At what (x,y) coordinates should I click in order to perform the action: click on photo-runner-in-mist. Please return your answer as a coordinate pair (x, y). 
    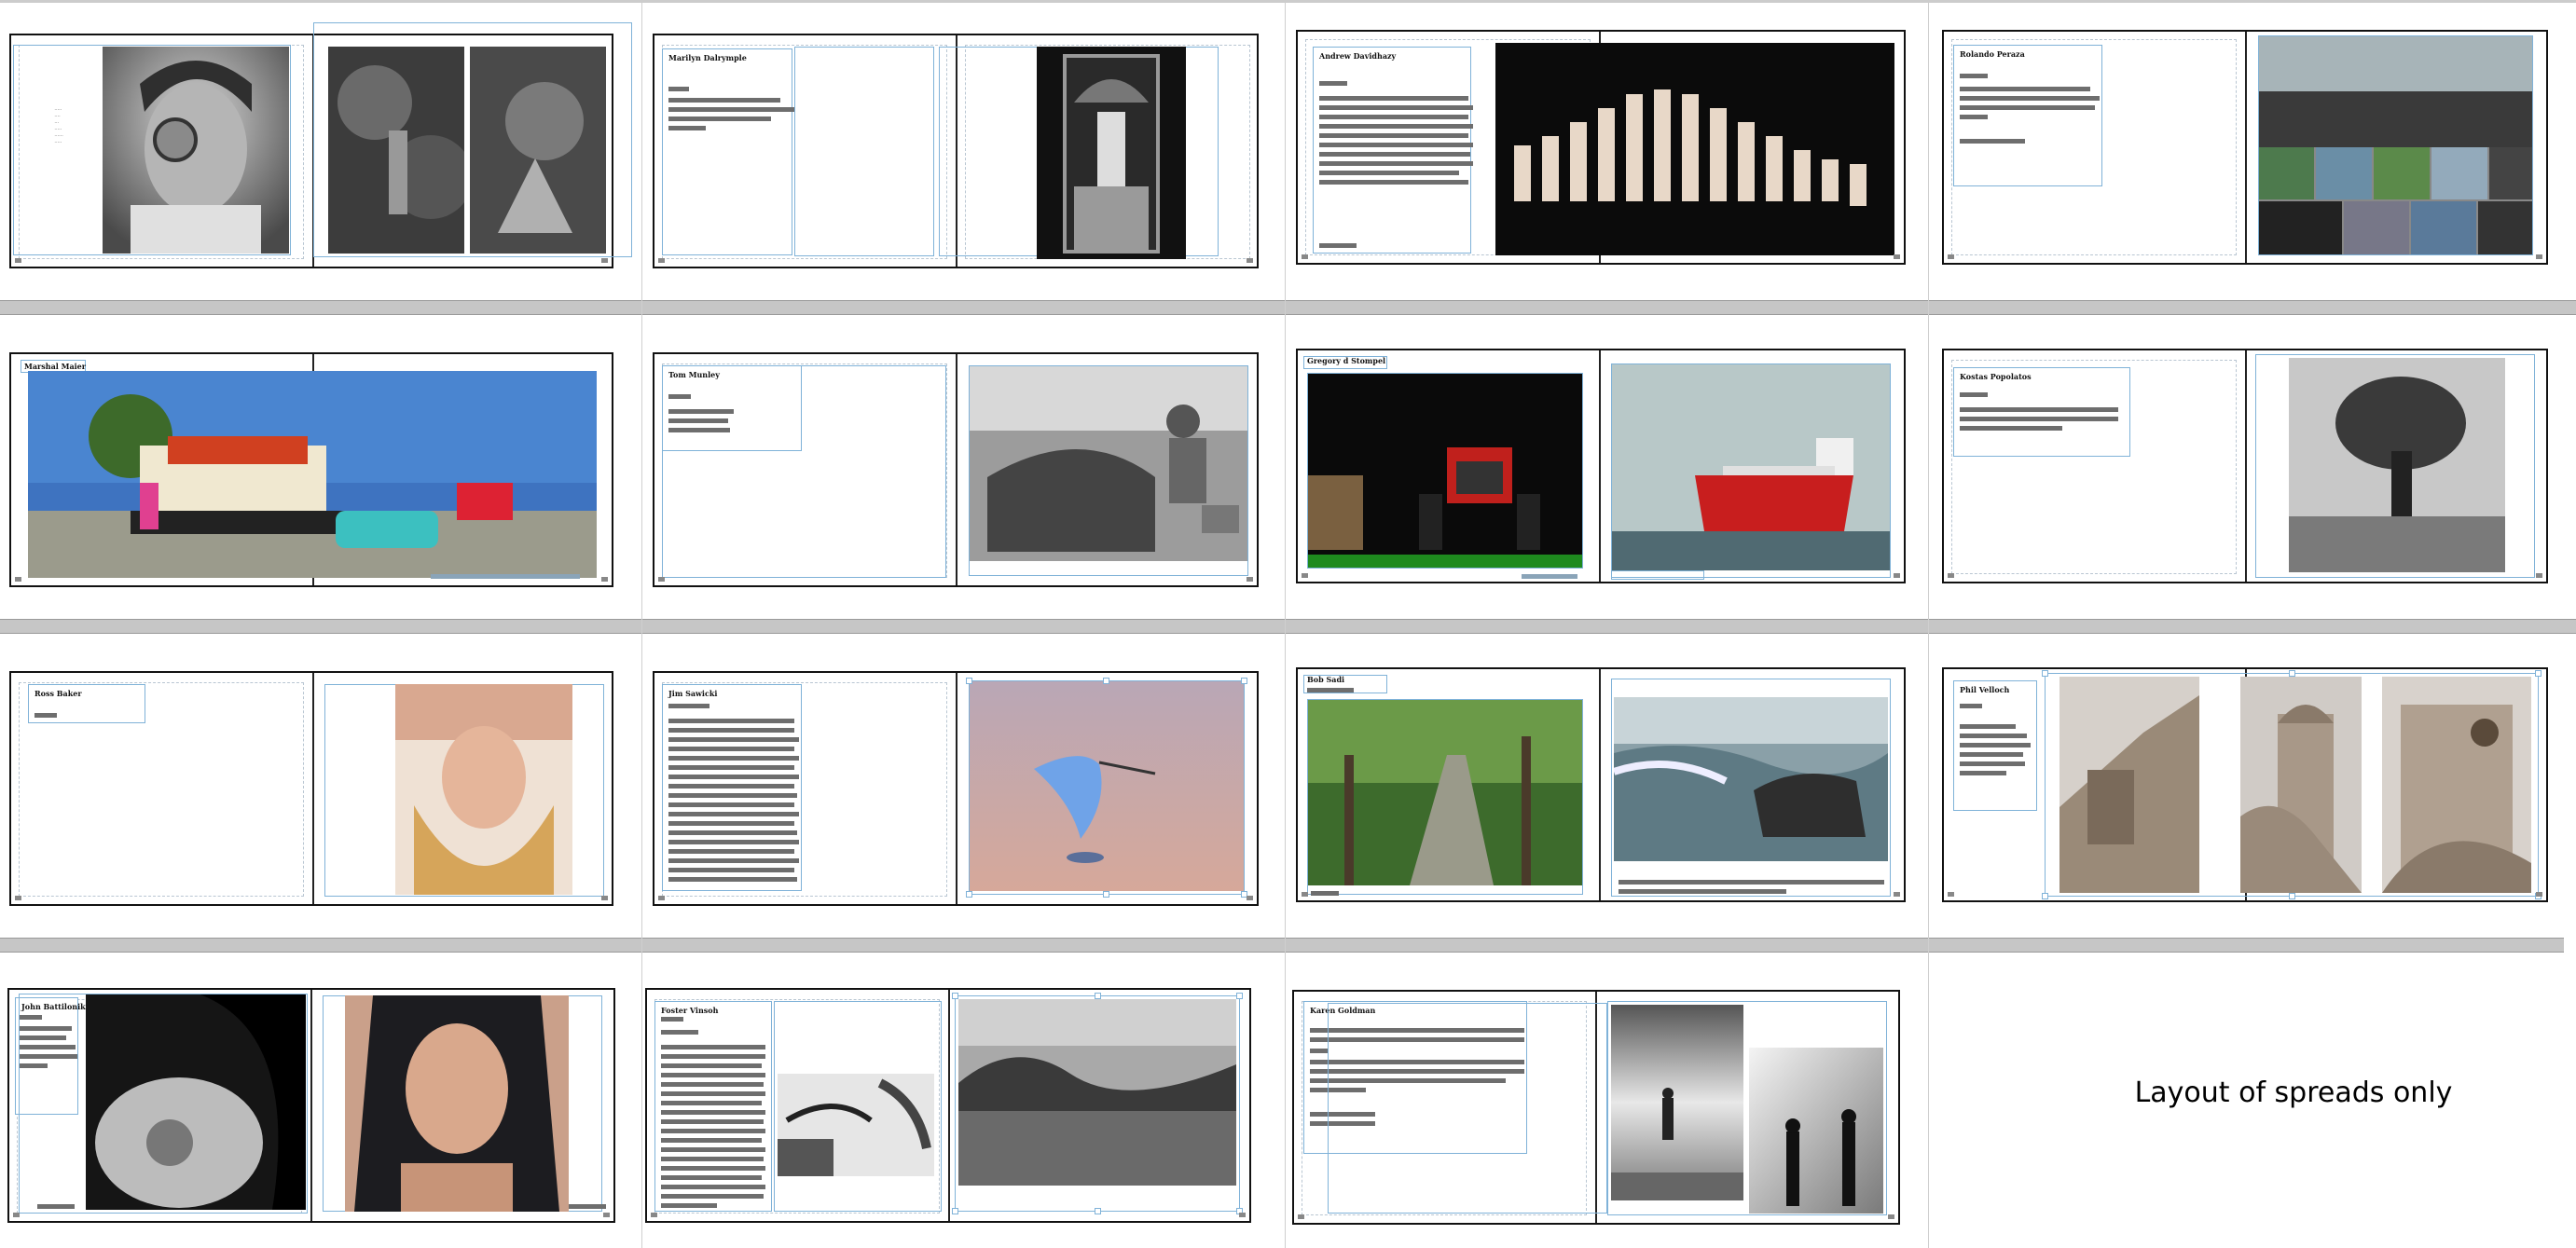
    Looking at the image, I should click on (1677, 1102).